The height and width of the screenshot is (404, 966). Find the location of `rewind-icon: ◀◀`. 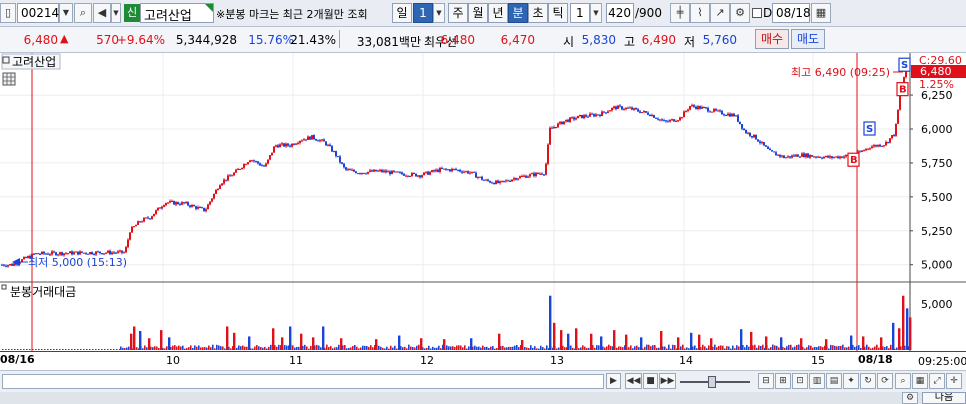

rewind-icon: ◀◀ is located at coordinates (633, 381).